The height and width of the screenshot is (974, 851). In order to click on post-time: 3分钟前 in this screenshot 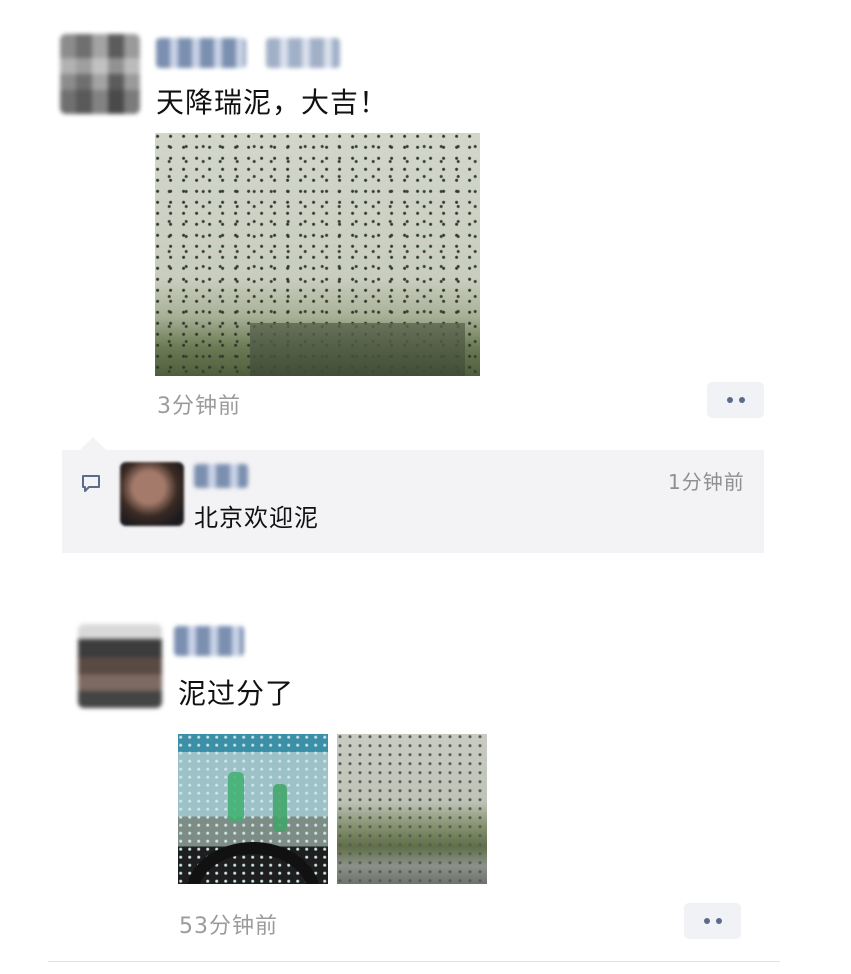, I will do `click(199, 406)`.